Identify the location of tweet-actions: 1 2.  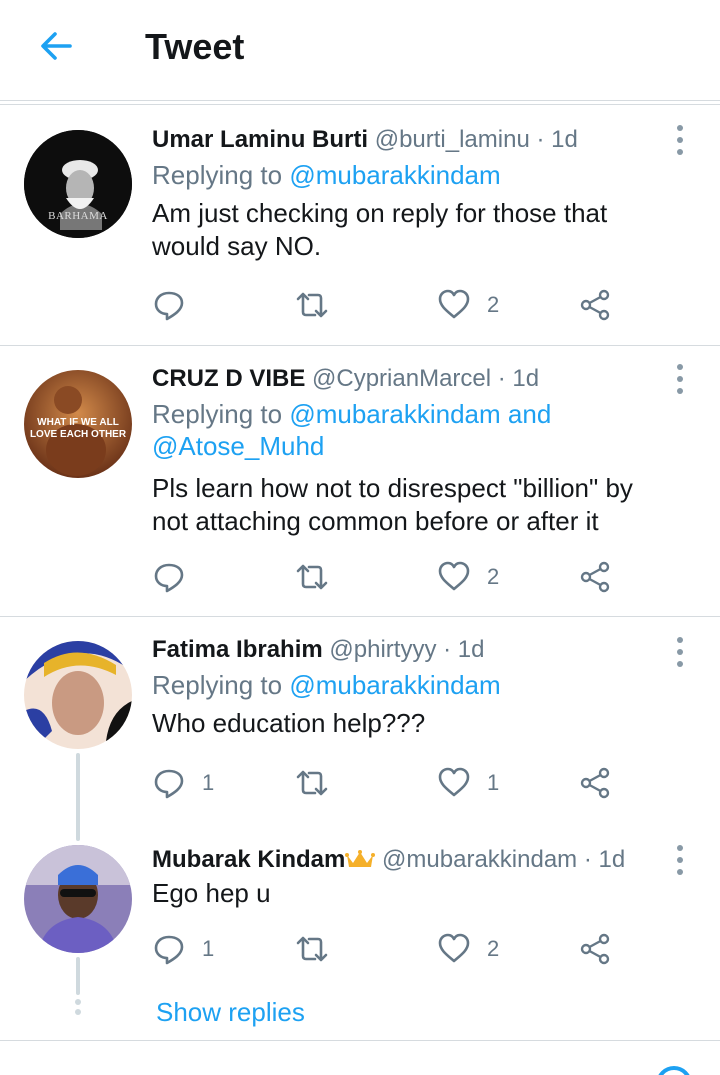
(387, 949).